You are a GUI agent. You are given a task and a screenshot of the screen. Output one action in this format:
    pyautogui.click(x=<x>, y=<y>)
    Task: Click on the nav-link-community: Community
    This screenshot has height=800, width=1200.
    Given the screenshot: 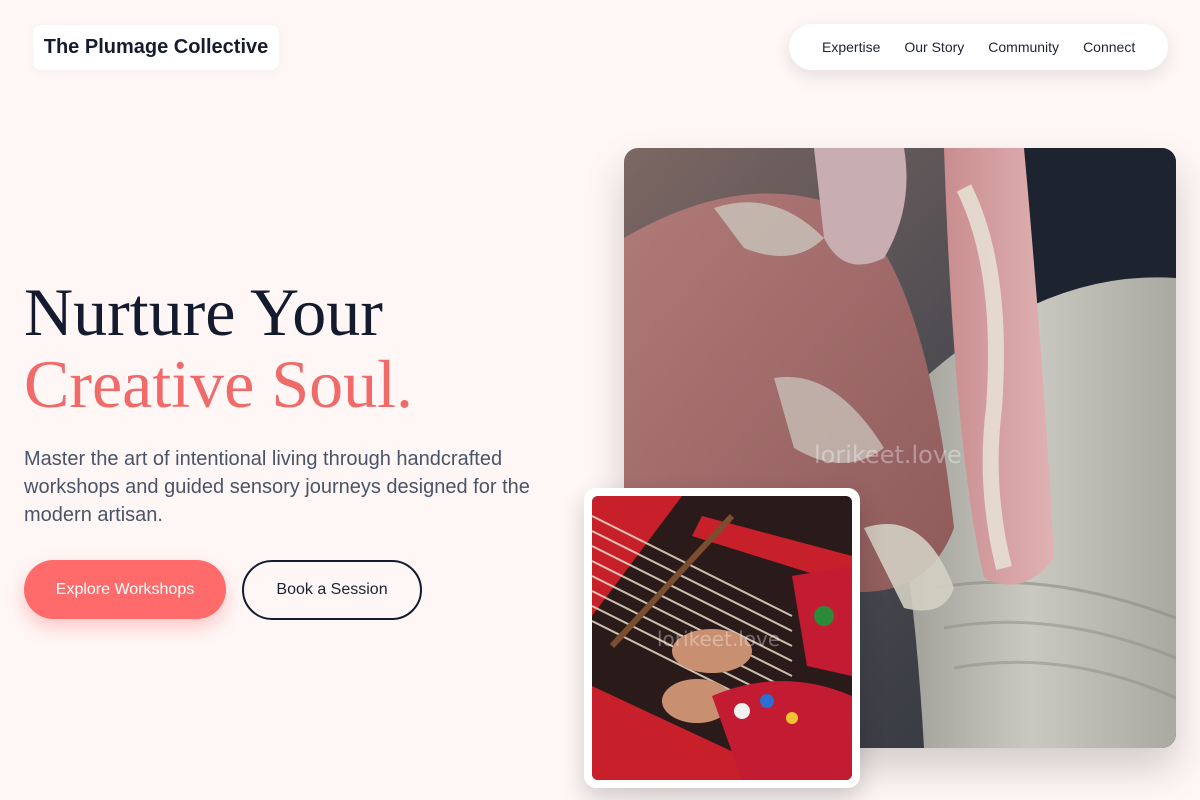 What is the action you would take?
    pyautogui.click(x=1023, y=47)
    